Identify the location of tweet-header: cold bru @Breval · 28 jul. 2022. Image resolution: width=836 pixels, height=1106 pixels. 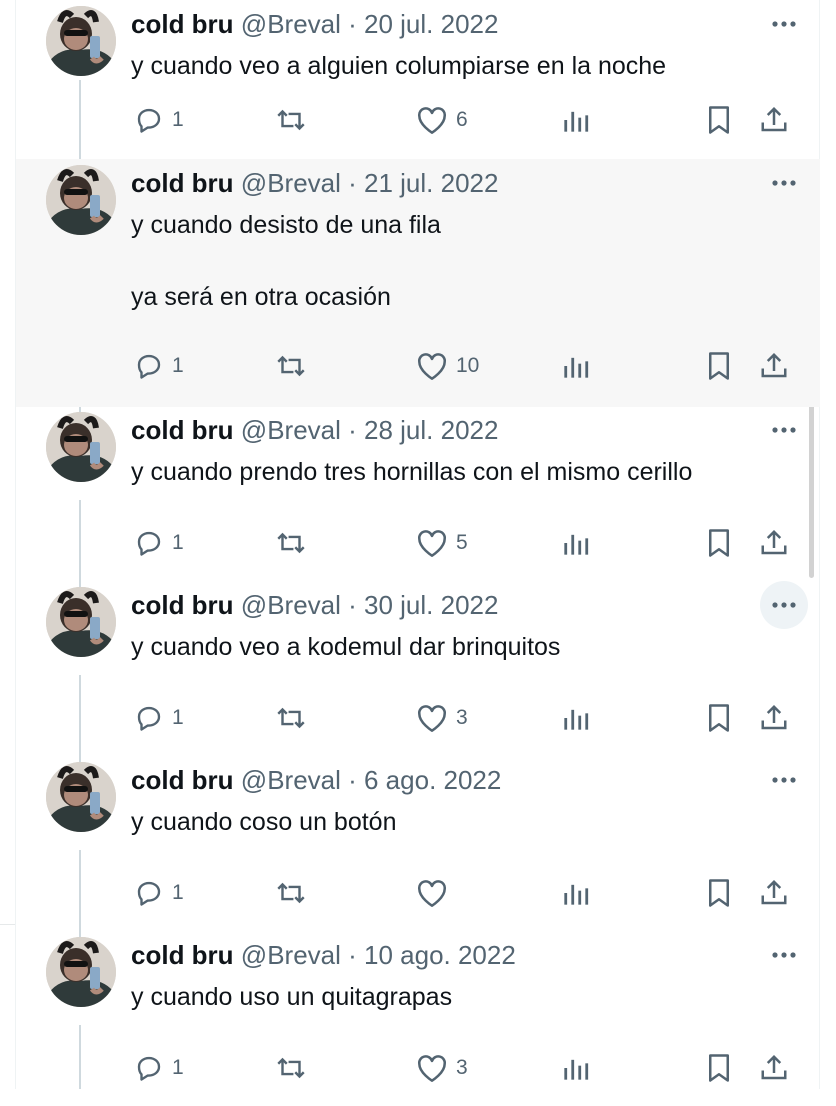
(314, 430).